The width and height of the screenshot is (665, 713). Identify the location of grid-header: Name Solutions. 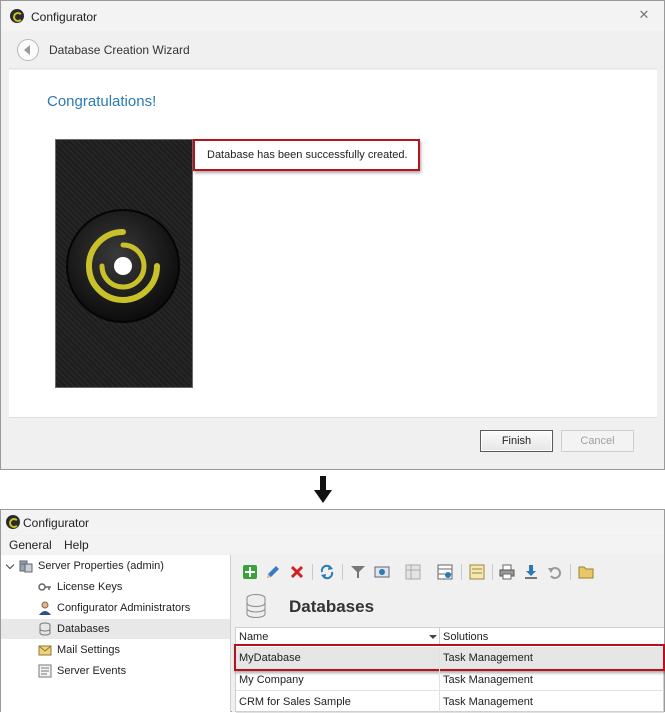
(450, 637).